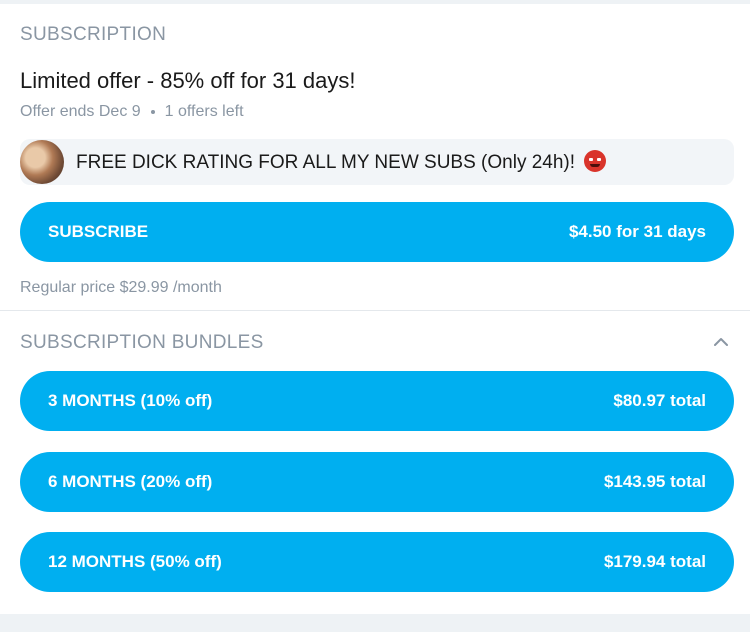 The height and width of the screenshot is (632, 750). What do you see at coordinates (130, 400) in the screenshot?
I see `bundle-label: 3 MONTHS (10% off)` at bounding box center [130, 400].